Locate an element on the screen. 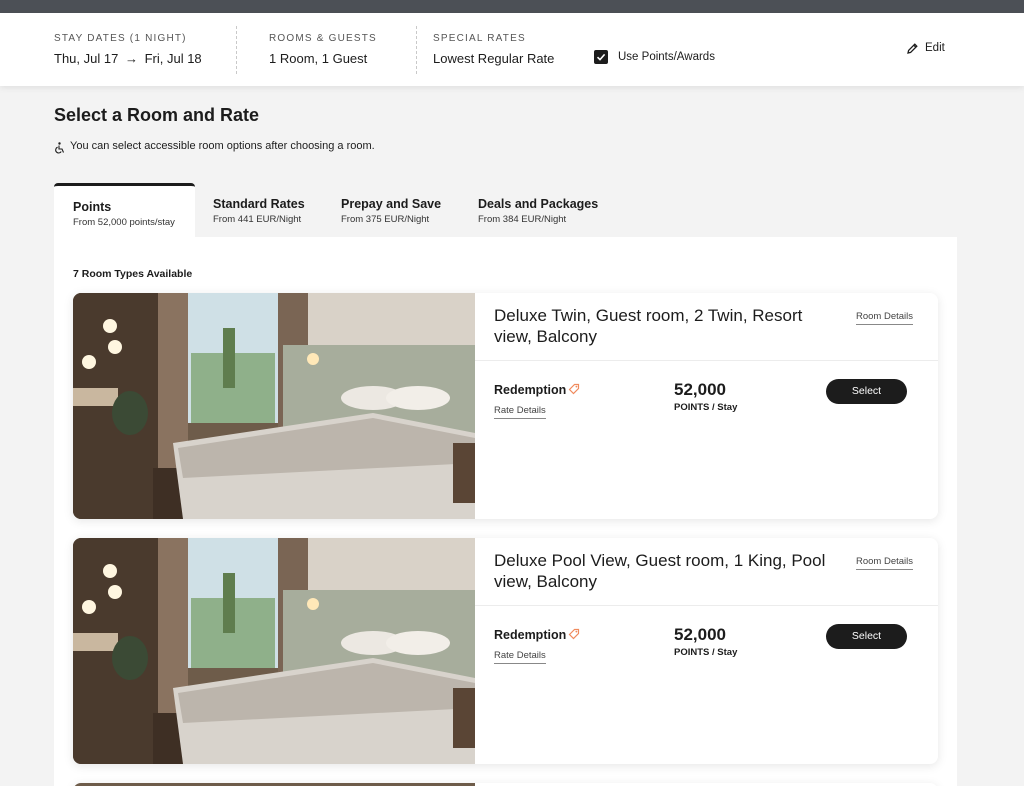  room-types-count: 7 Room Types Available is located at coordinates (133, 274).